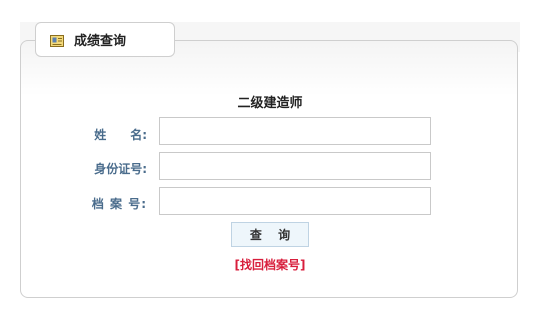 The width and height of the screenshot is (540, 310). Describe the element at coordinates (57, 40) in the screenshot. I see `certificate-icon` at that location.